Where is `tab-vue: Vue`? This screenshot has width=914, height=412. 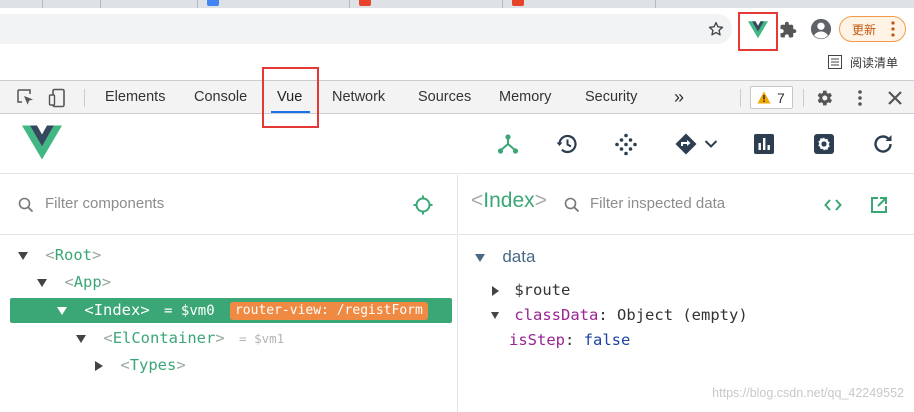 tab-vue: Vue is located at coordinates (291, 97).